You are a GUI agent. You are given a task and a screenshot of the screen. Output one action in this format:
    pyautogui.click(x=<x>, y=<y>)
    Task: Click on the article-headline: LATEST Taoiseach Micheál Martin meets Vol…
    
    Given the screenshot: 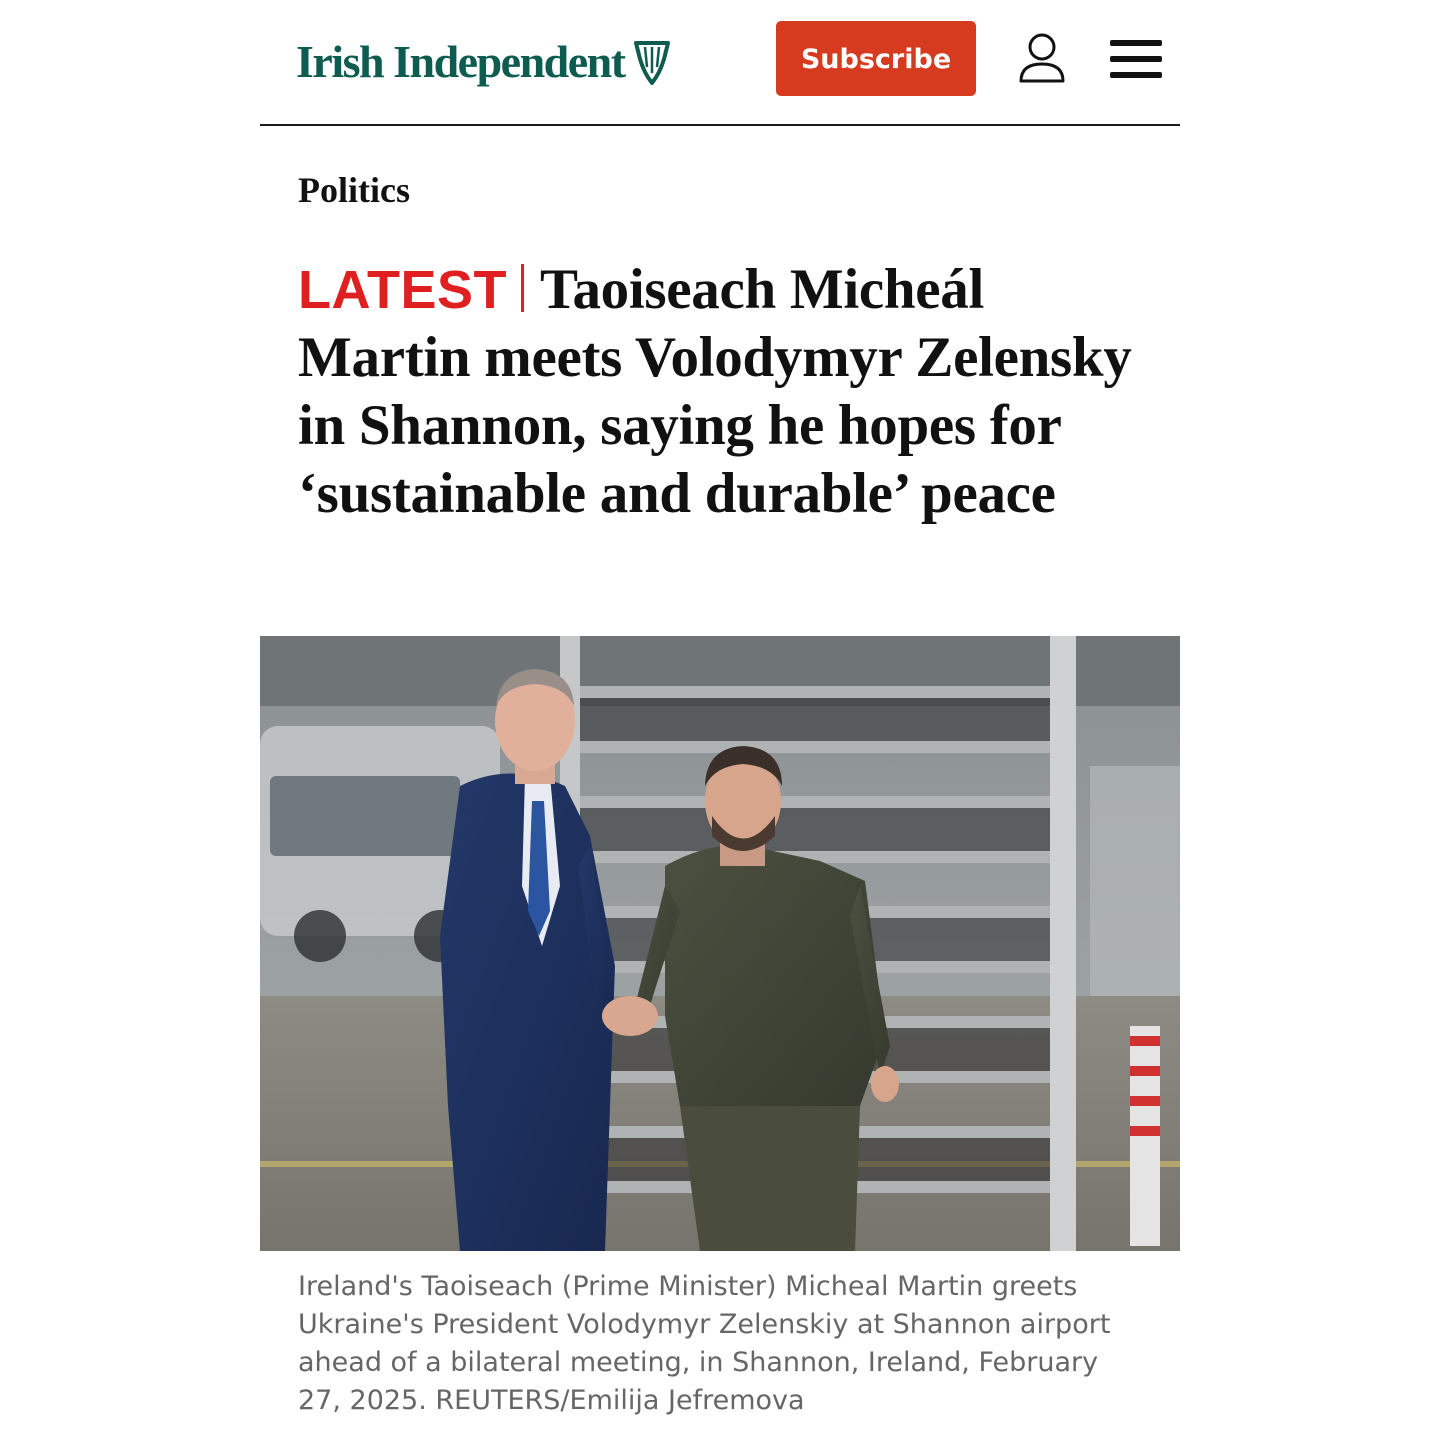 What is the action you would take?
    pyautogui.click(x=728, y=392)
    